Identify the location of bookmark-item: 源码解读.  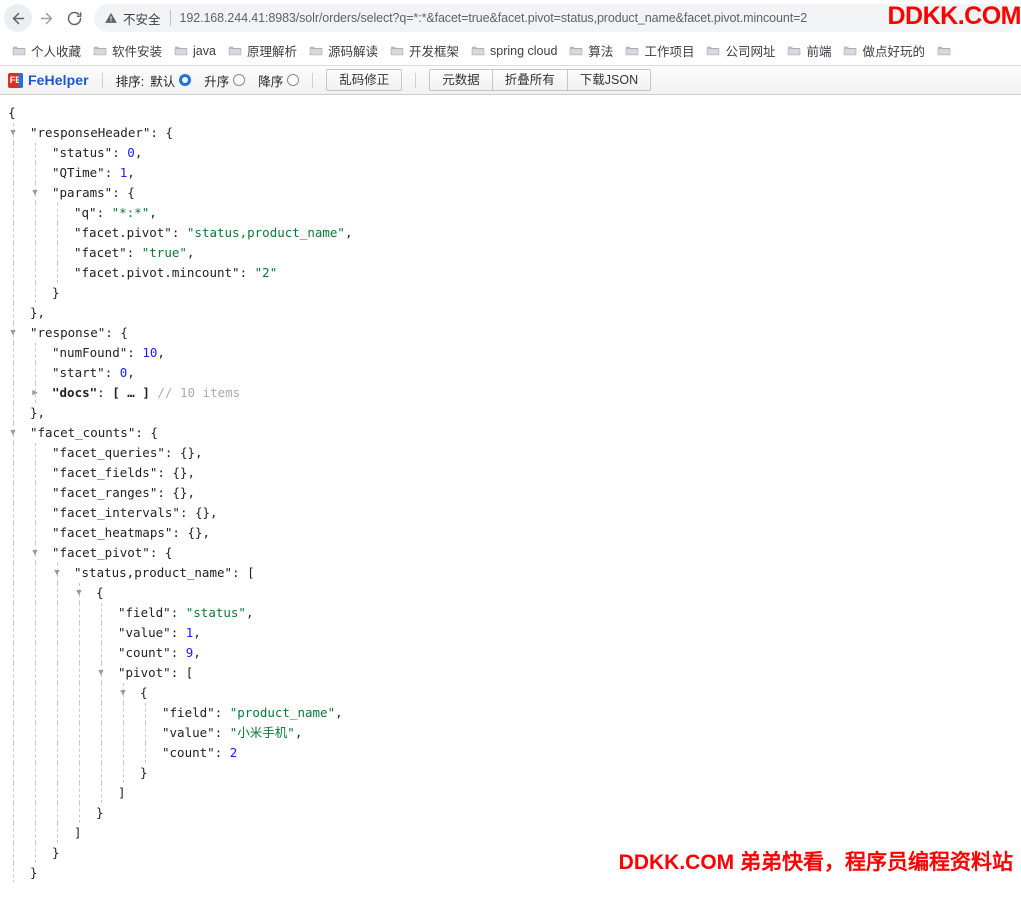
(343, 50).